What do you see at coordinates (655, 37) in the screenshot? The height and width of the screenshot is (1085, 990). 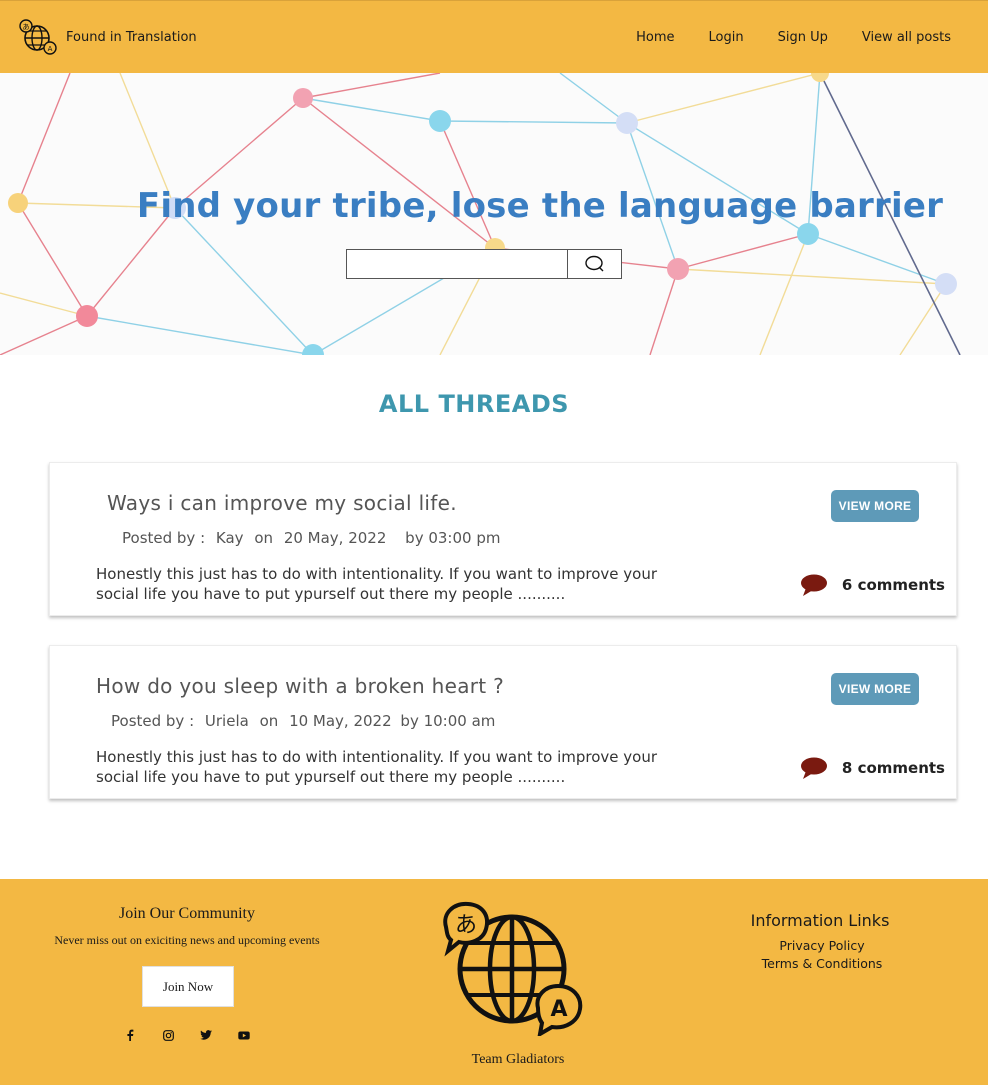 I see `nav-home: Home` at bounding box center [655, 37].